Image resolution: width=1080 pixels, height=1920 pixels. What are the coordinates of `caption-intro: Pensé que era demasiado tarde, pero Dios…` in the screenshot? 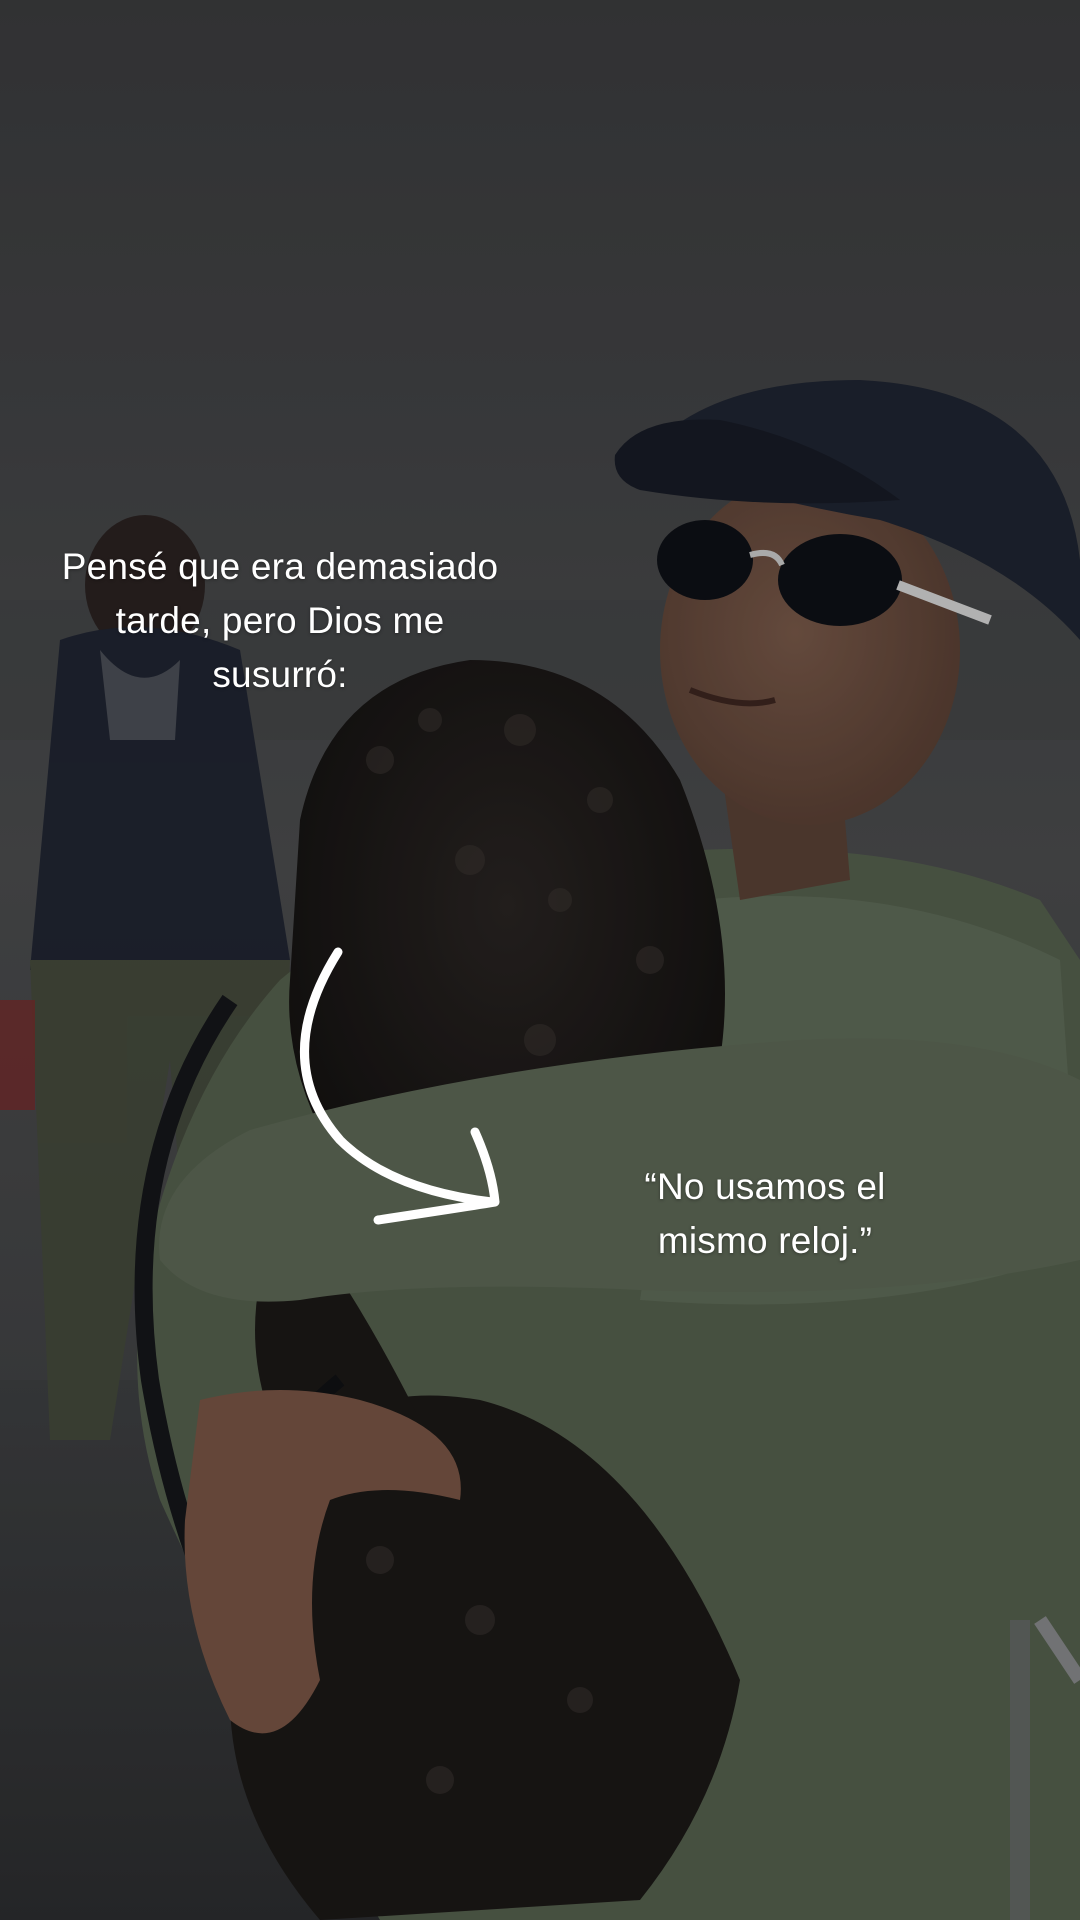 It's located at (280, 621).